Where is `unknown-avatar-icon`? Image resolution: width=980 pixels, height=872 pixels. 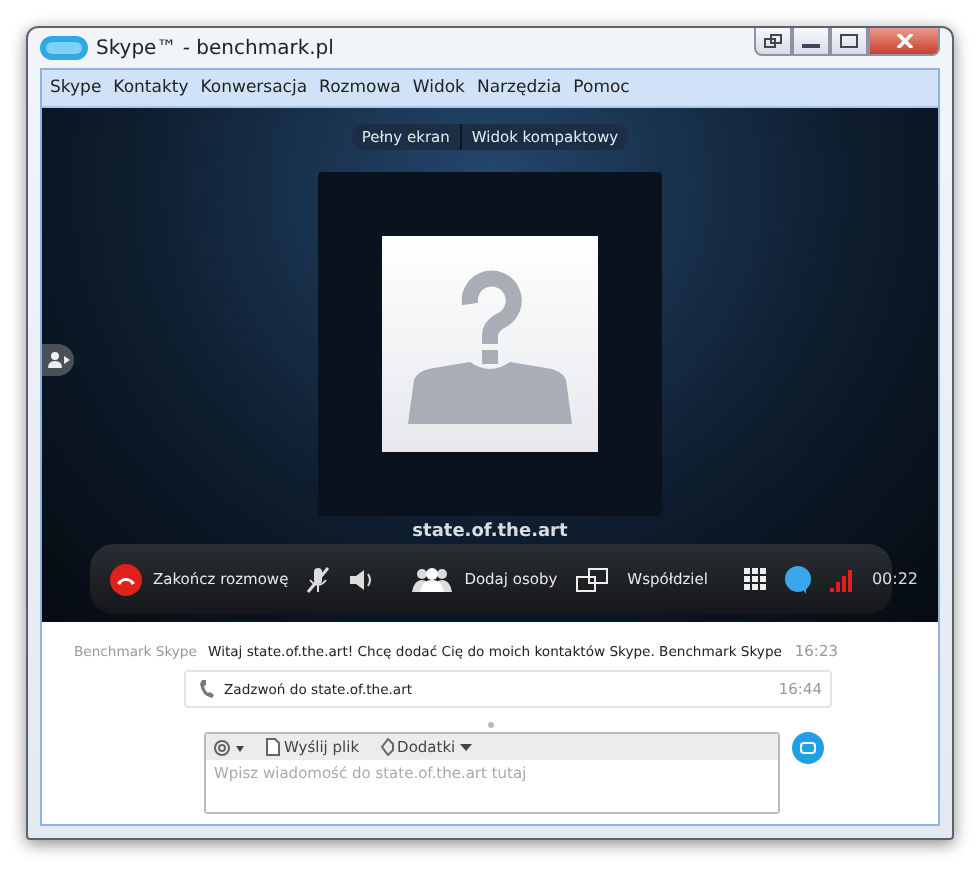 unknown-avatar-icon is located at coordinates (490, 344).